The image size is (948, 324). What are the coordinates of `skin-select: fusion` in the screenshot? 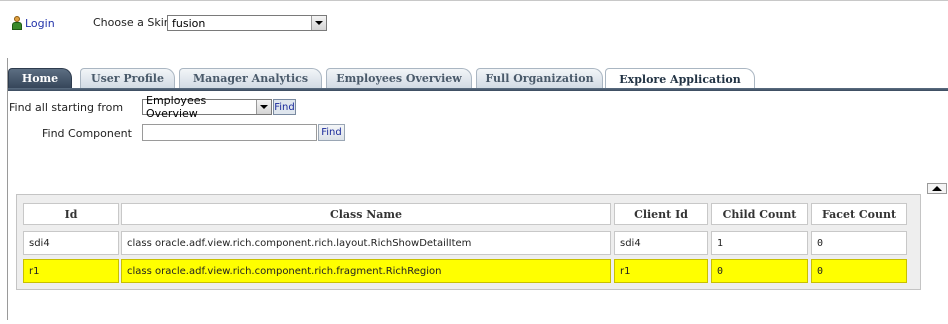 It's located at (247, 23).